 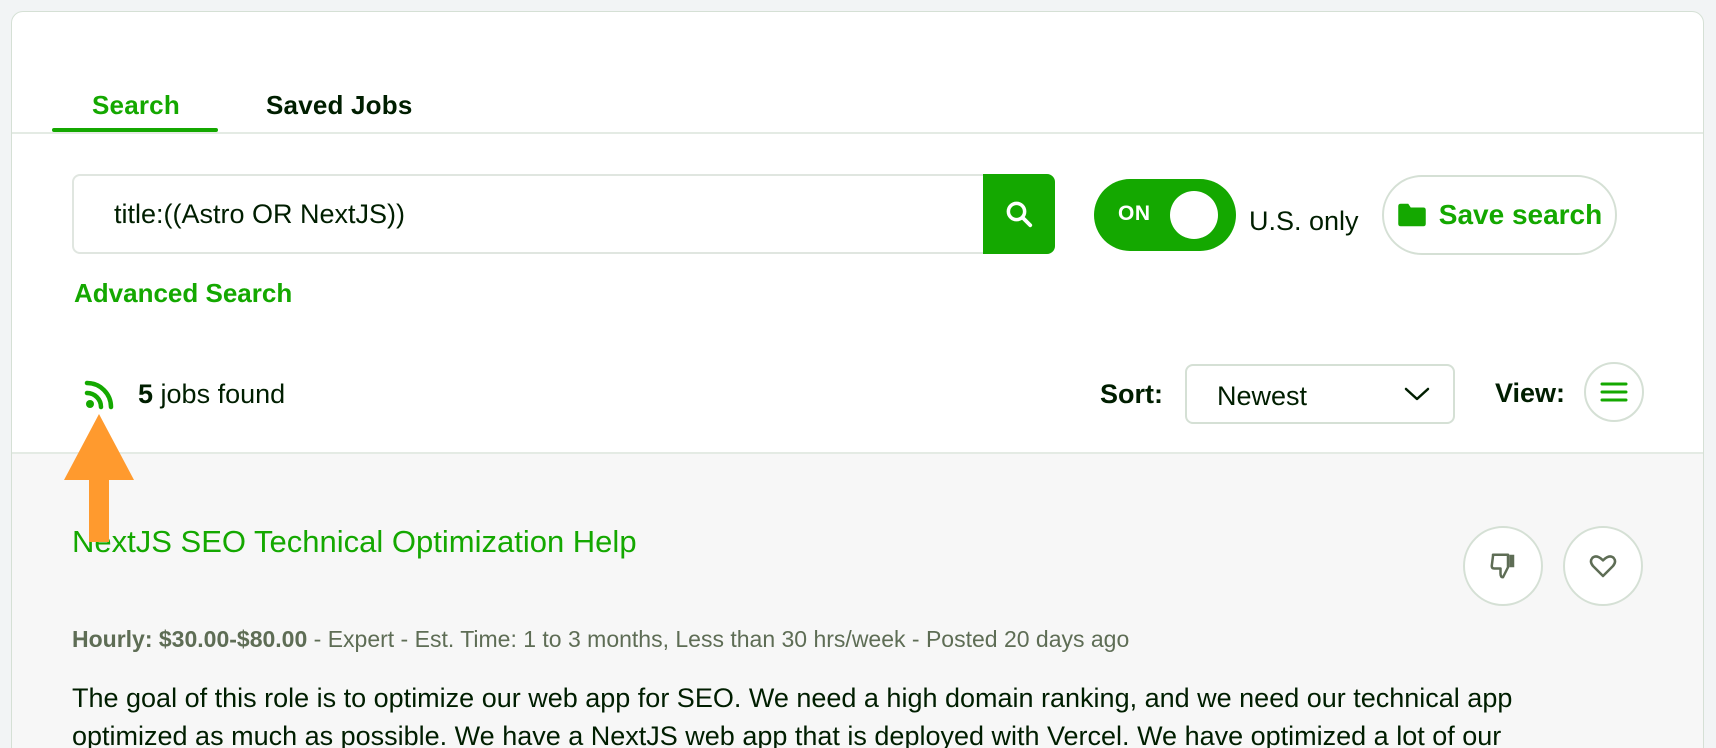 What do you see at coordinates (99, 478) in the screenshot?
I see `annotation-arrow-icon` at bounding box center [99, 478].